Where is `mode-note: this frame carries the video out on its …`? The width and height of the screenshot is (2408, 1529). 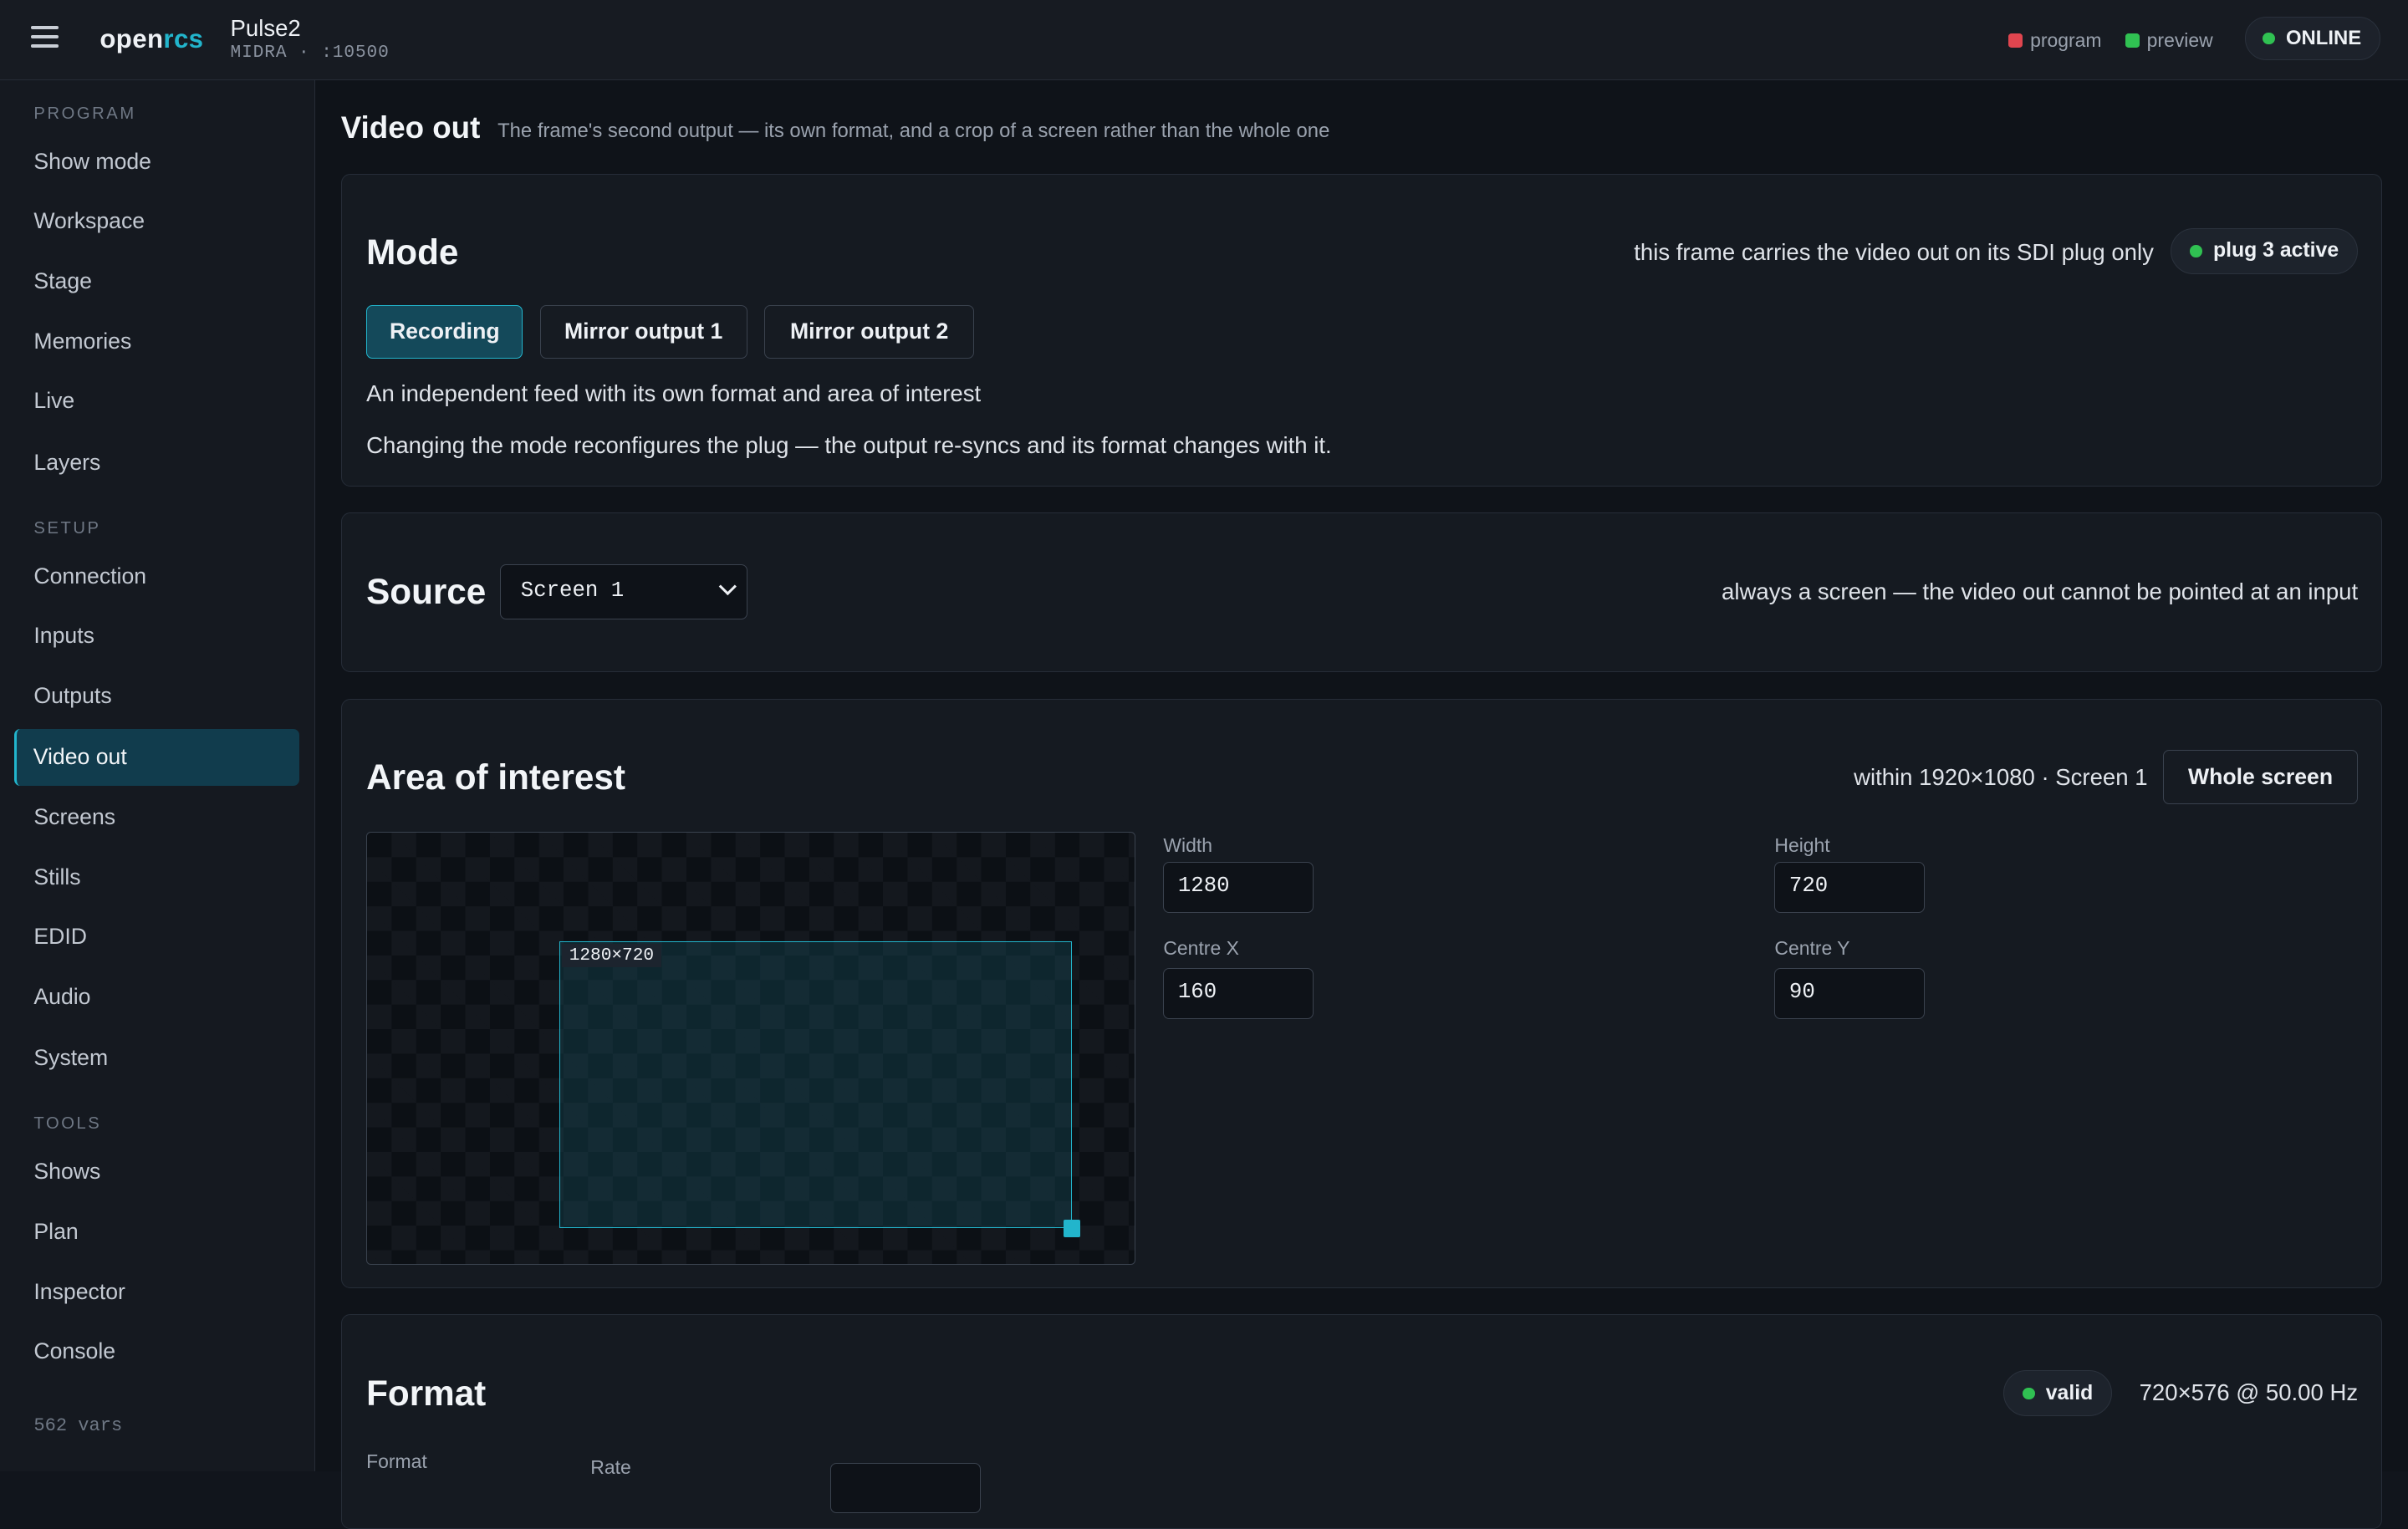 mode-note: this frame carries the video out on its … is located at coordinates (1894, 251).